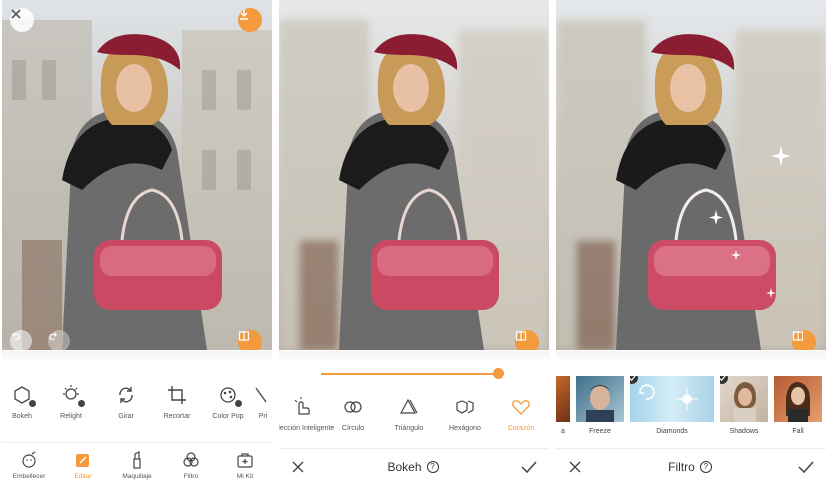 This screenshot has height=488, width=828. I want to click on filter-item-diamonds: Diamonds, so click(672, 407).